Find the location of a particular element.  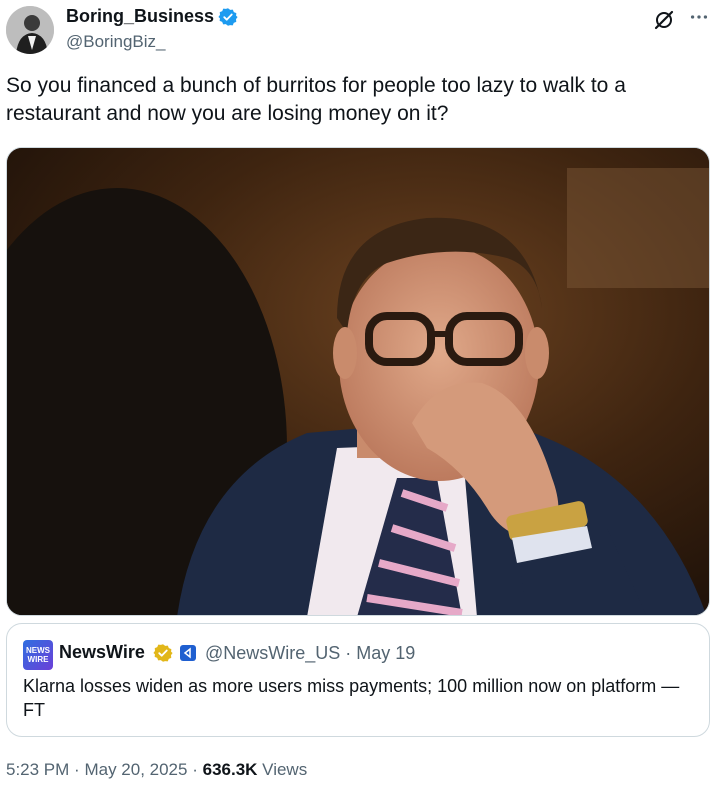

verified-badge-icon is located at coordinates (228, 16).